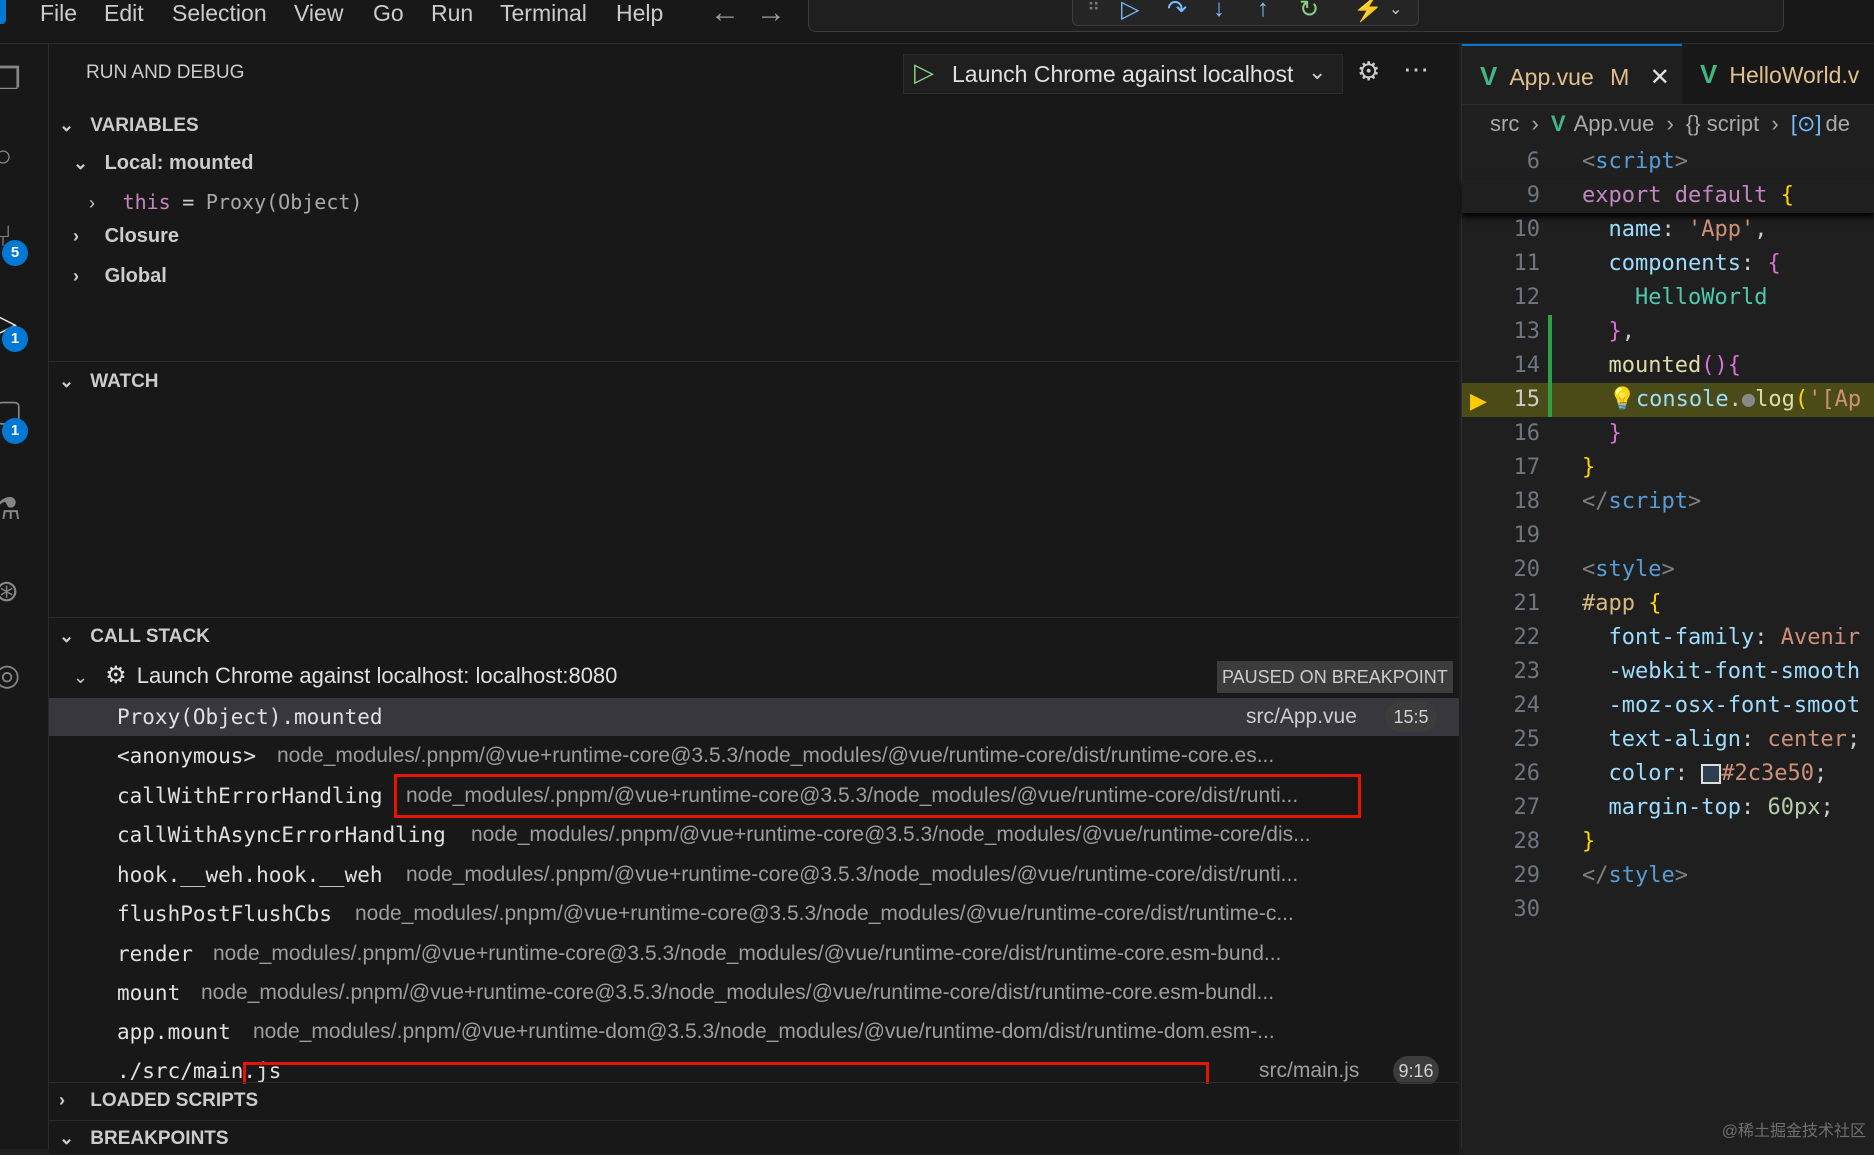  What do you see at coordinates (1668, 264) in the screenshot?
I see `code-line: 11 components: {` at bounding box center [1668, 264].